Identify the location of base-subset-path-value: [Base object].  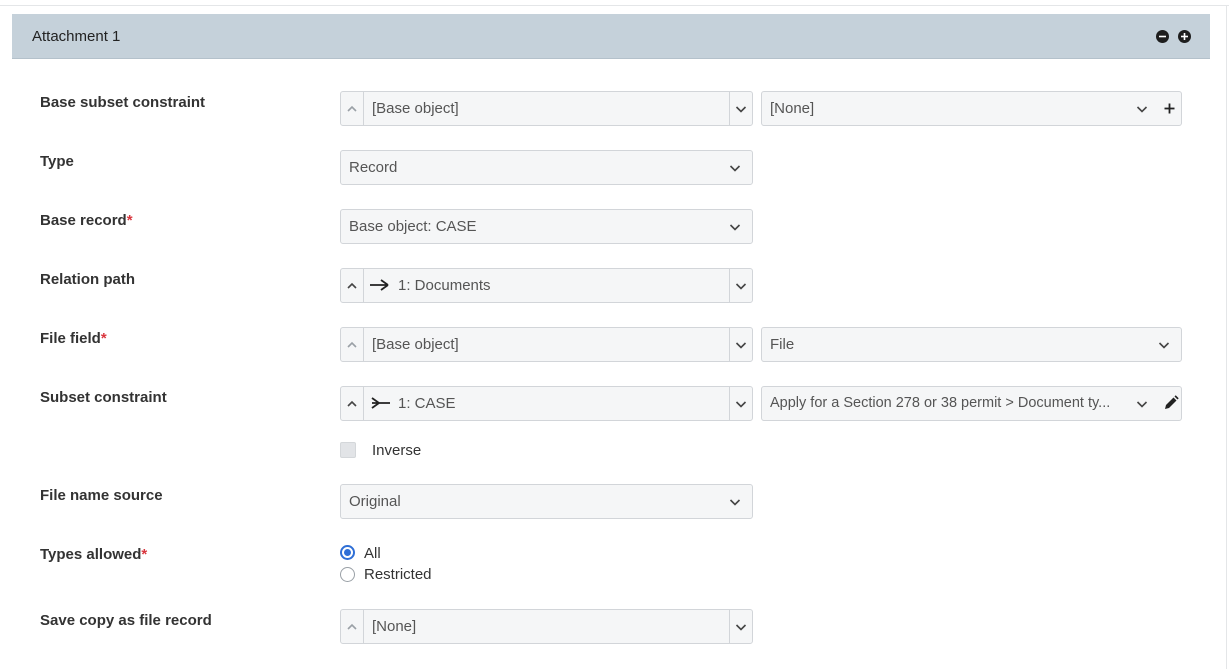
(415, 108).